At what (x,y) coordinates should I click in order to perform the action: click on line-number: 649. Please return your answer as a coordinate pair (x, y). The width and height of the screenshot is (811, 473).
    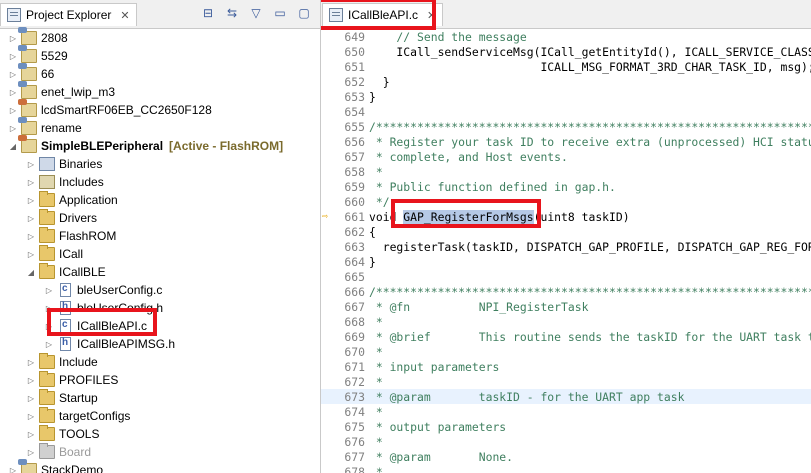
    Looking at the image, I should click on (354, 36).